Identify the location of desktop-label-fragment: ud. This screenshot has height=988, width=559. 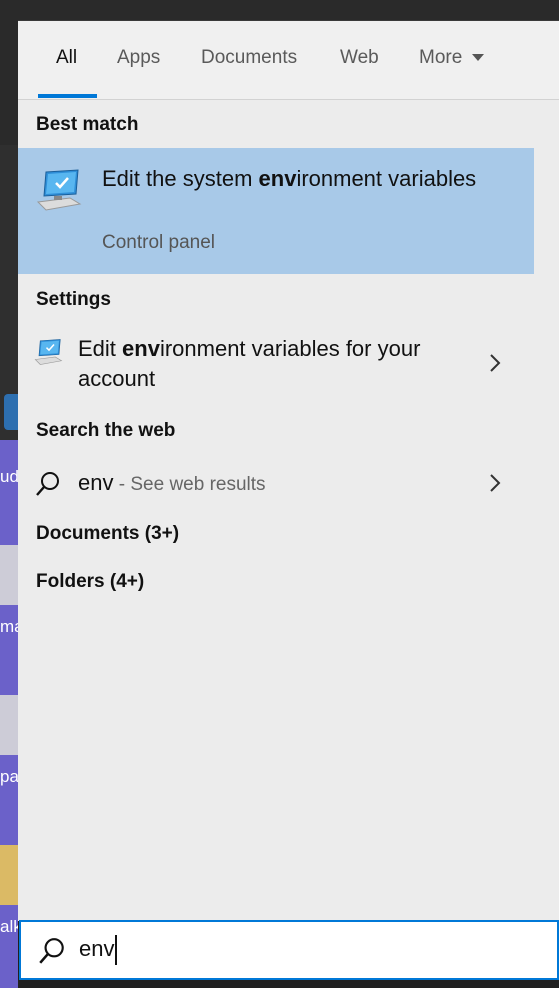
(9, 477).